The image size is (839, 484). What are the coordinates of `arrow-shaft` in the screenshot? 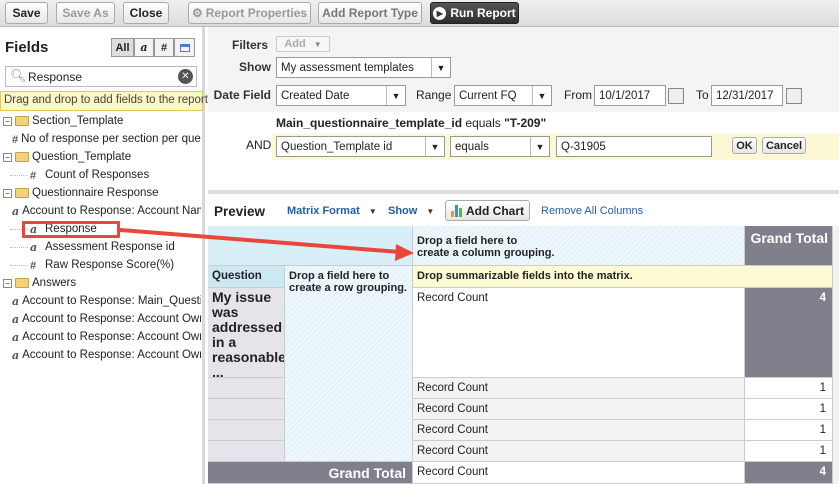 It's located at (260, 241).